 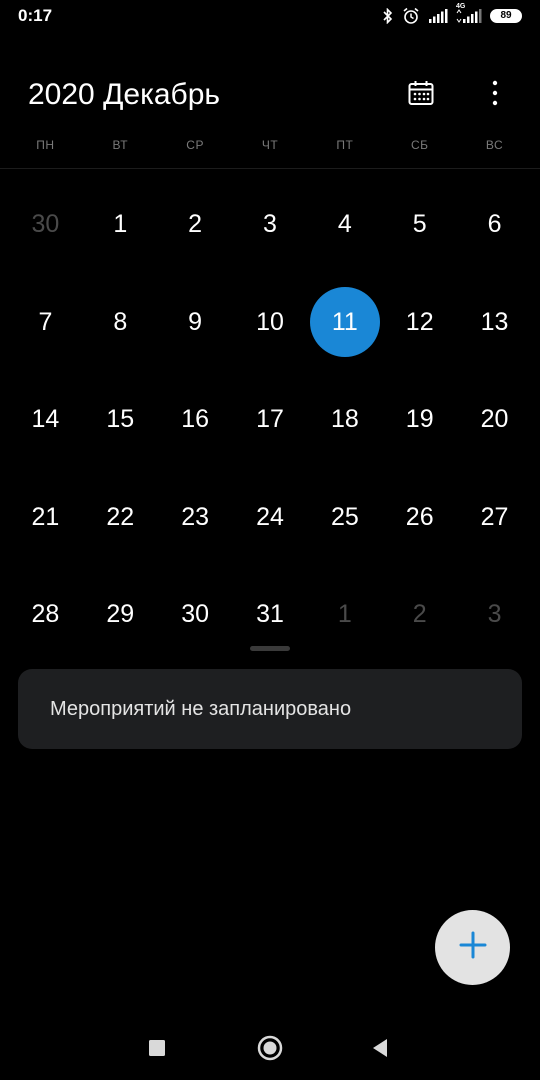 I want to click on day-cell: 19, so click(x=419, y=420).